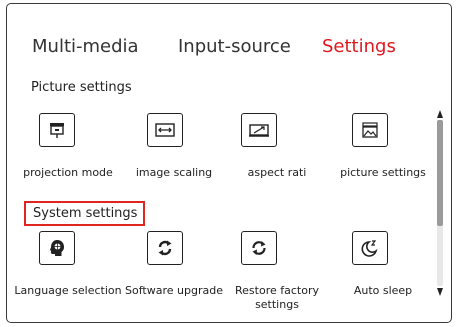  I want to click on restore-factory-label: Restore factory settings, so click(277, 297).